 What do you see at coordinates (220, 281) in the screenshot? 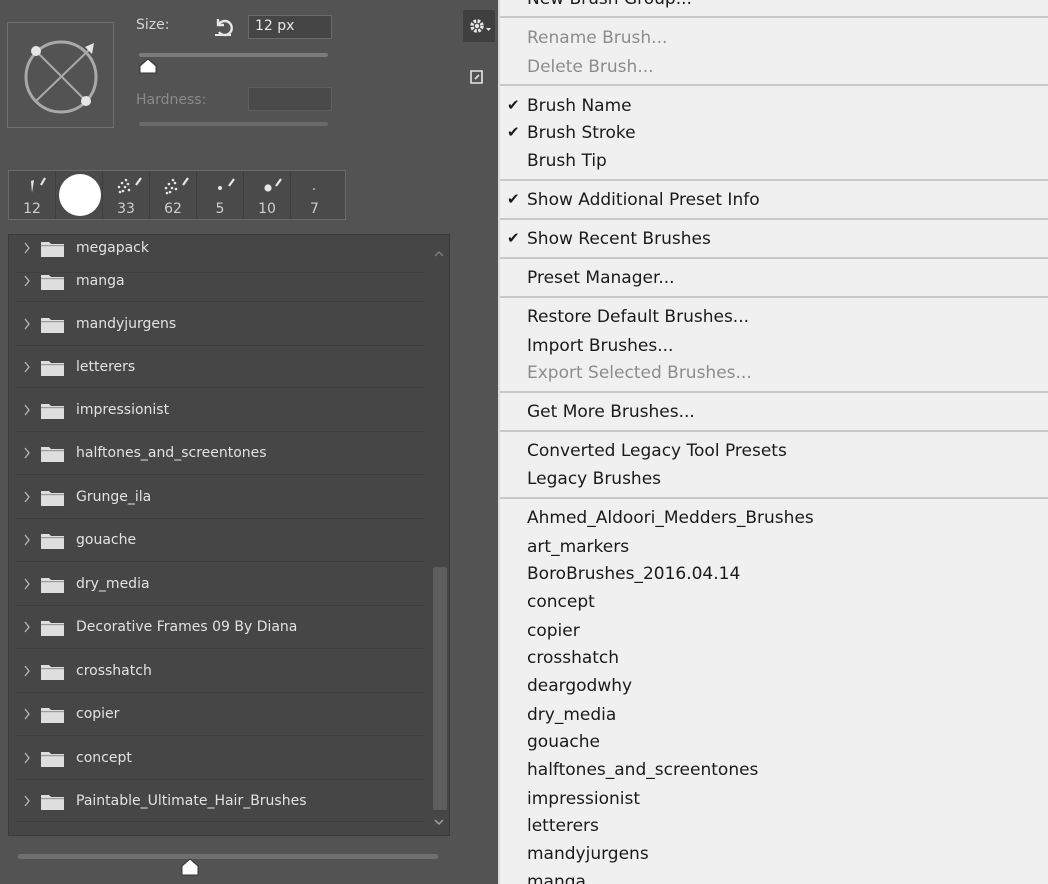
I see `brush-group-row: manga` at bounding box center [220, 281].